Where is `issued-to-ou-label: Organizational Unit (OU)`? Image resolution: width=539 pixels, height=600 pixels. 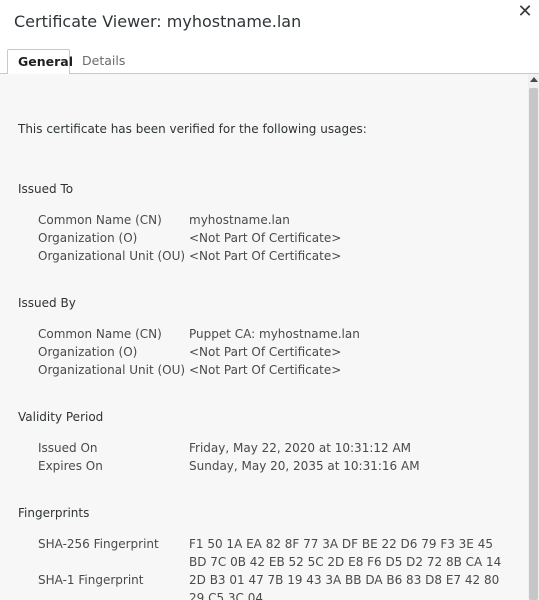 issued-to-ou-label: Organizational Unit (OU) is located at coordinates (112, 256).